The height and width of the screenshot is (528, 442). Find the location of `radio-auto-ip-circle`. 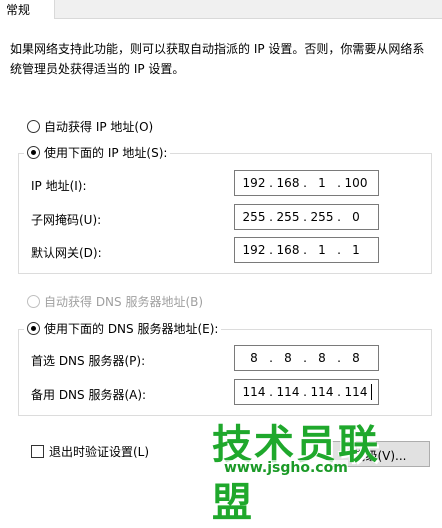

radio-auto-ip-circle is located at coordinates (33, 126).